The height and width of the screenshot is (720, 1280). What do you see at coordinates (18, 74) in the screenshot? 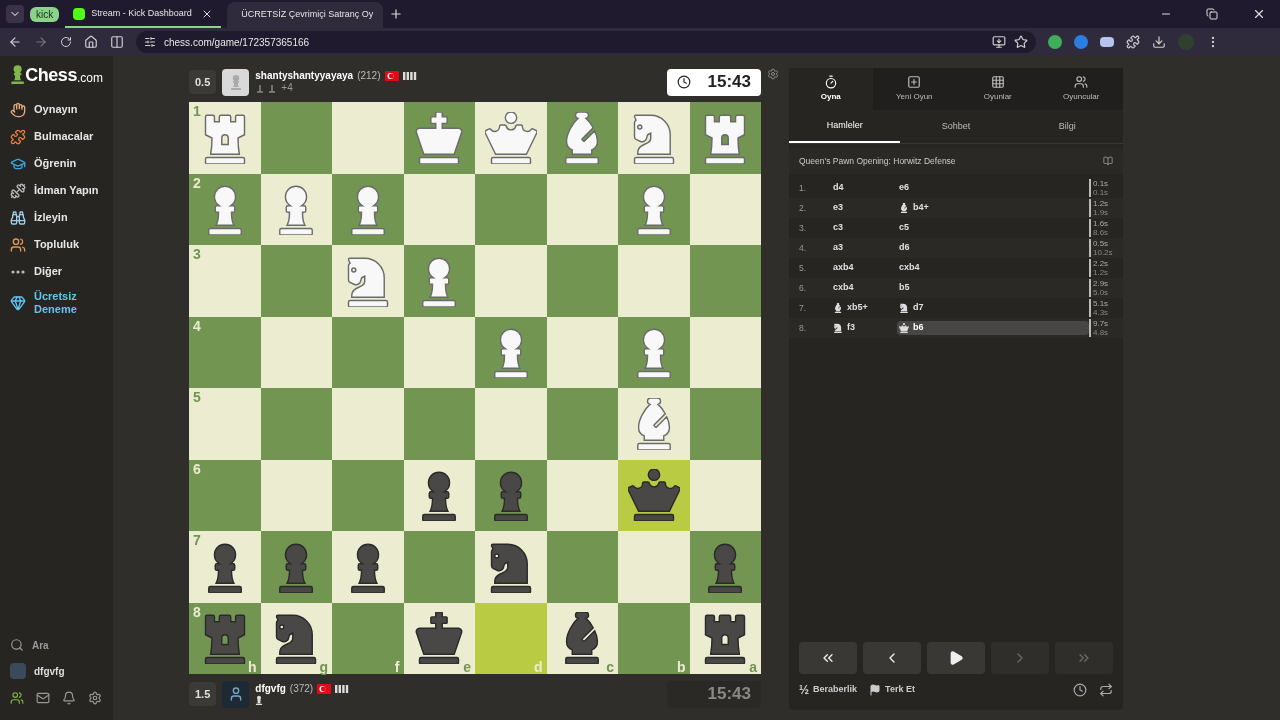
I see `logo-pawn-icon` at bounding box center [18, 74].